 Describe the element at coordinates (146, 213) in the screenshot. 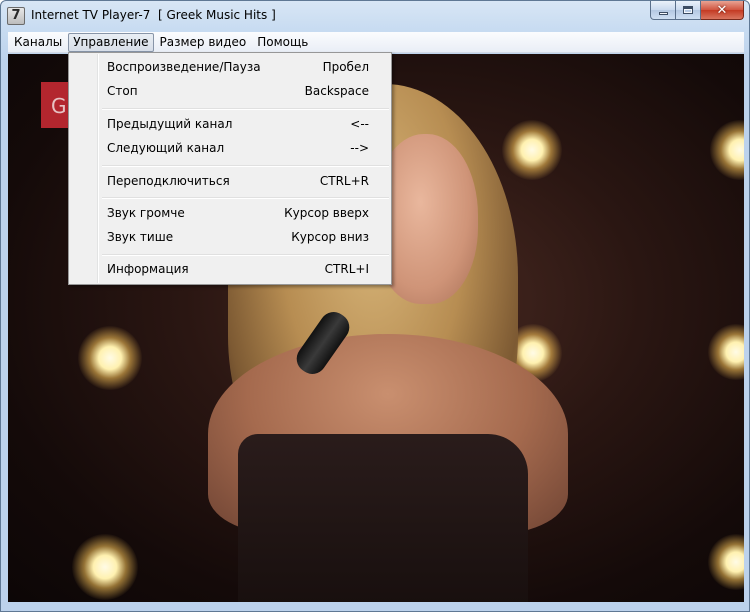

I see `menu-item-label: Звук громче` at that location.